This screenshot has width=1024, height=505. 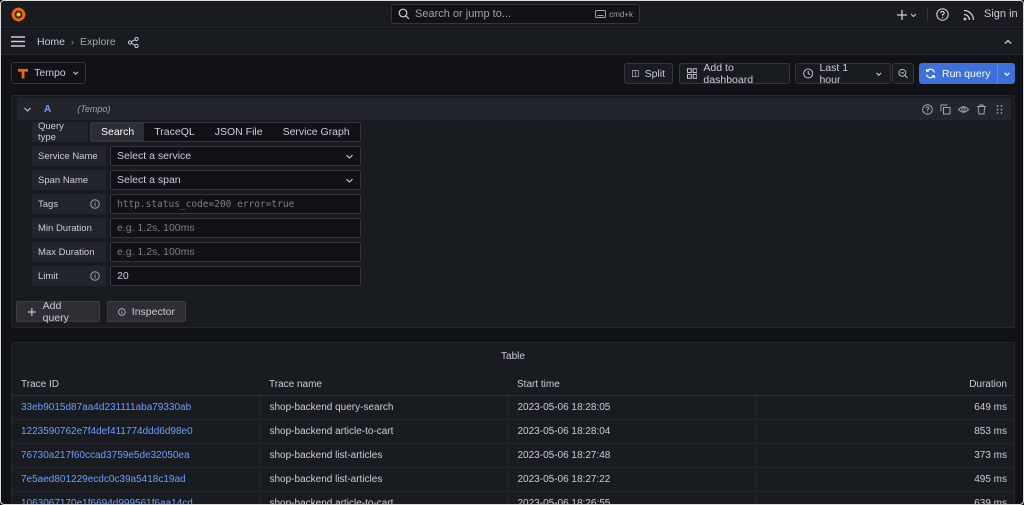 I want to click on datasource-name: Tempo, so click(x=50, y=73).